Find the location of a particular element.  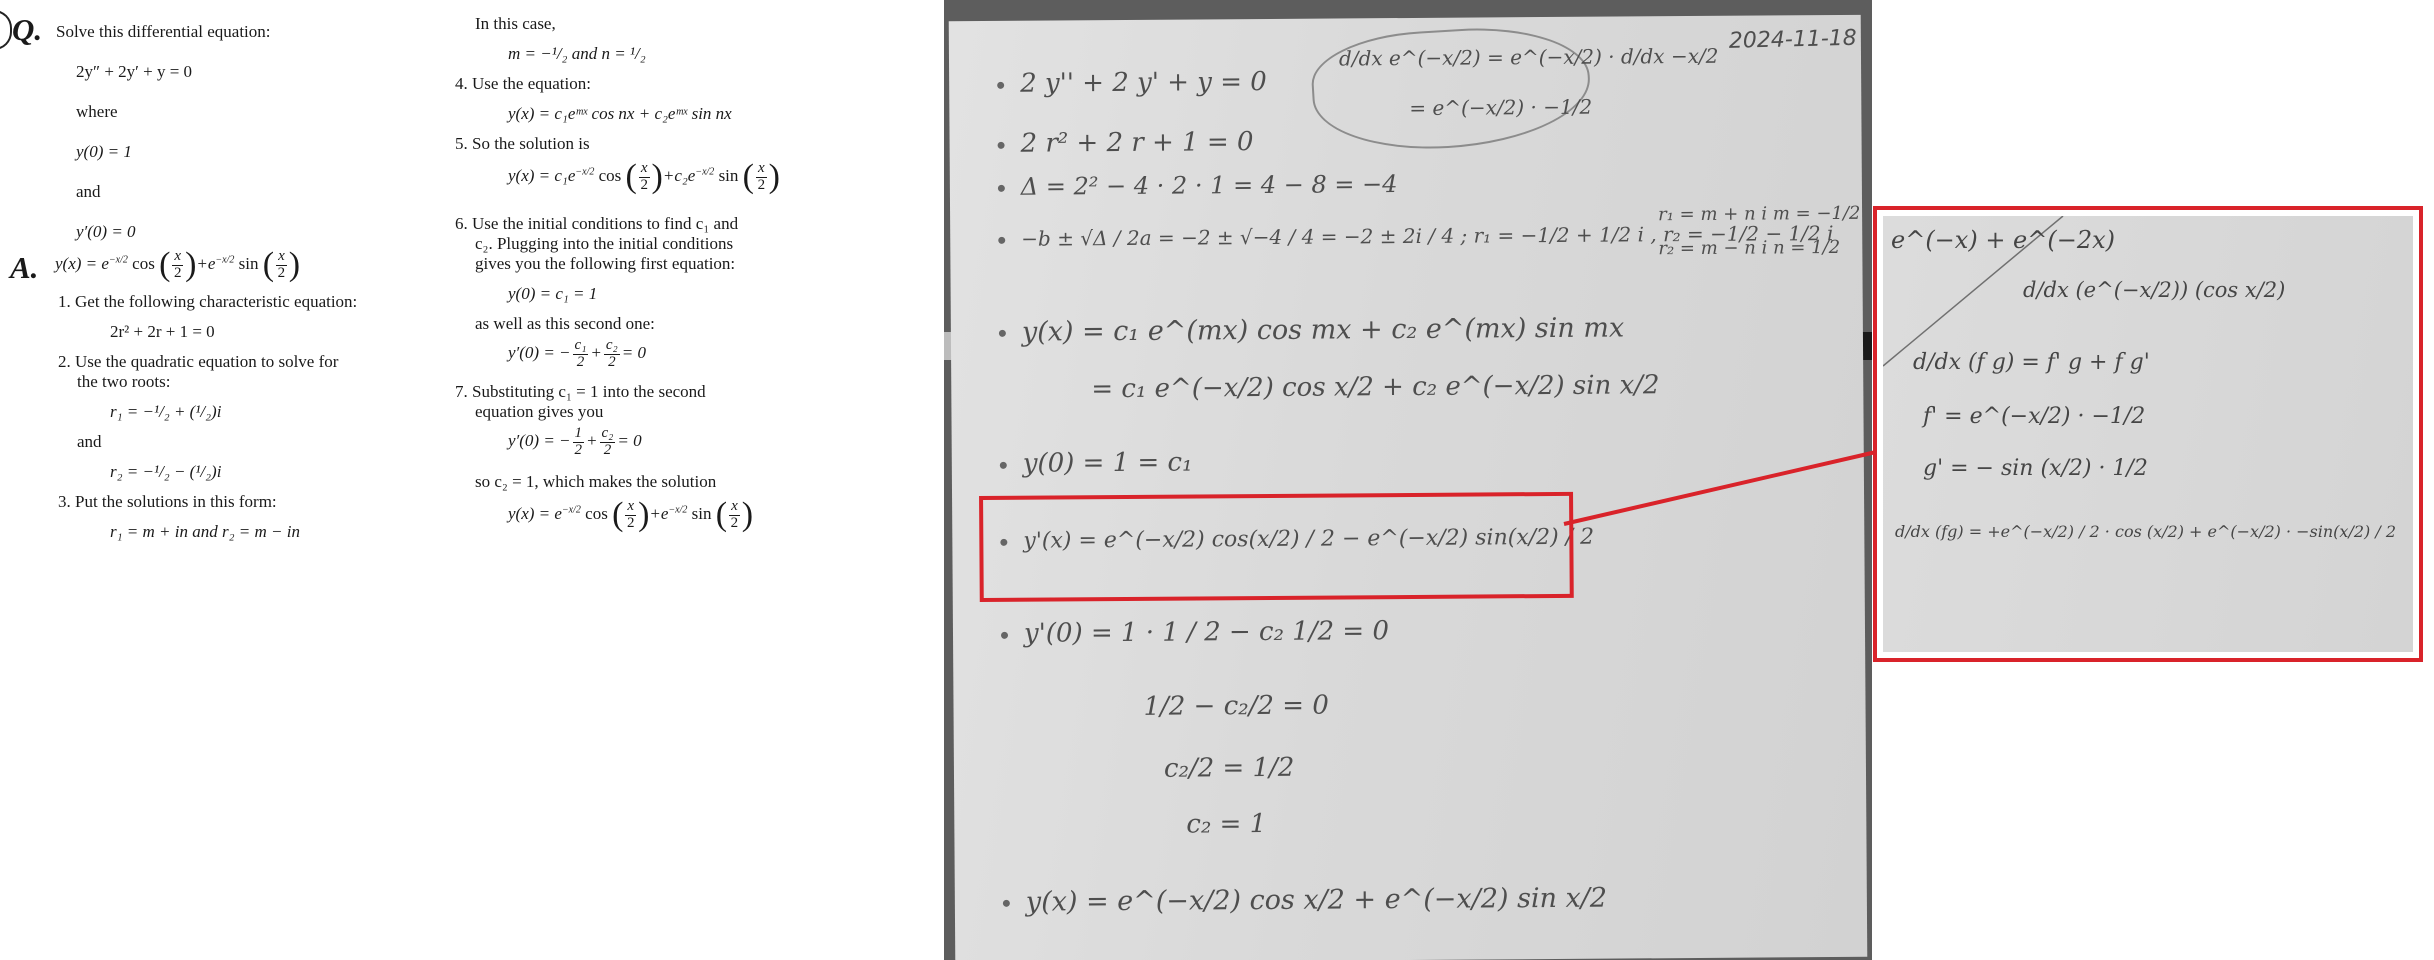

question-bracket-mark is located at coordinates (6, 30).